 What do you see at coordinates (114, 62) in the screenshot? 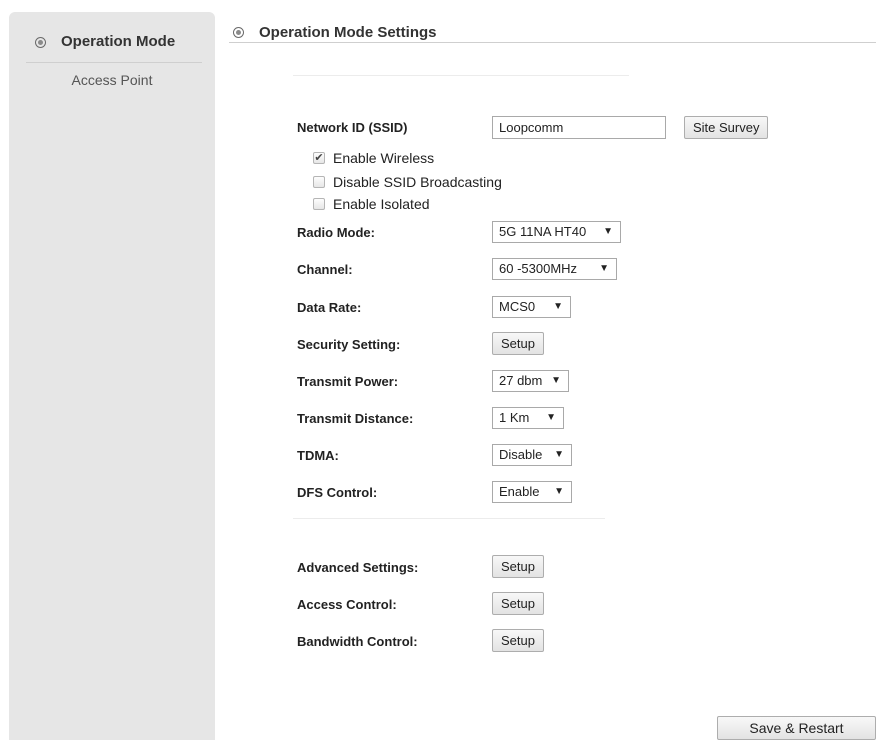
I see `sidebar-divider` at bounding box center [114, 62].